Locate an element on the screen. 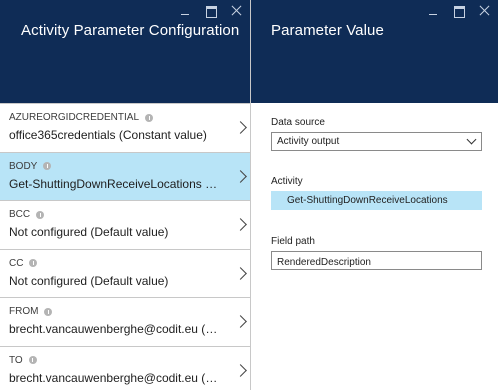 The height and width of the screenshot is (390, 498). parameter-name-text: AZUREORGIDCREDENTIAL is located at coordinates (74, 117).